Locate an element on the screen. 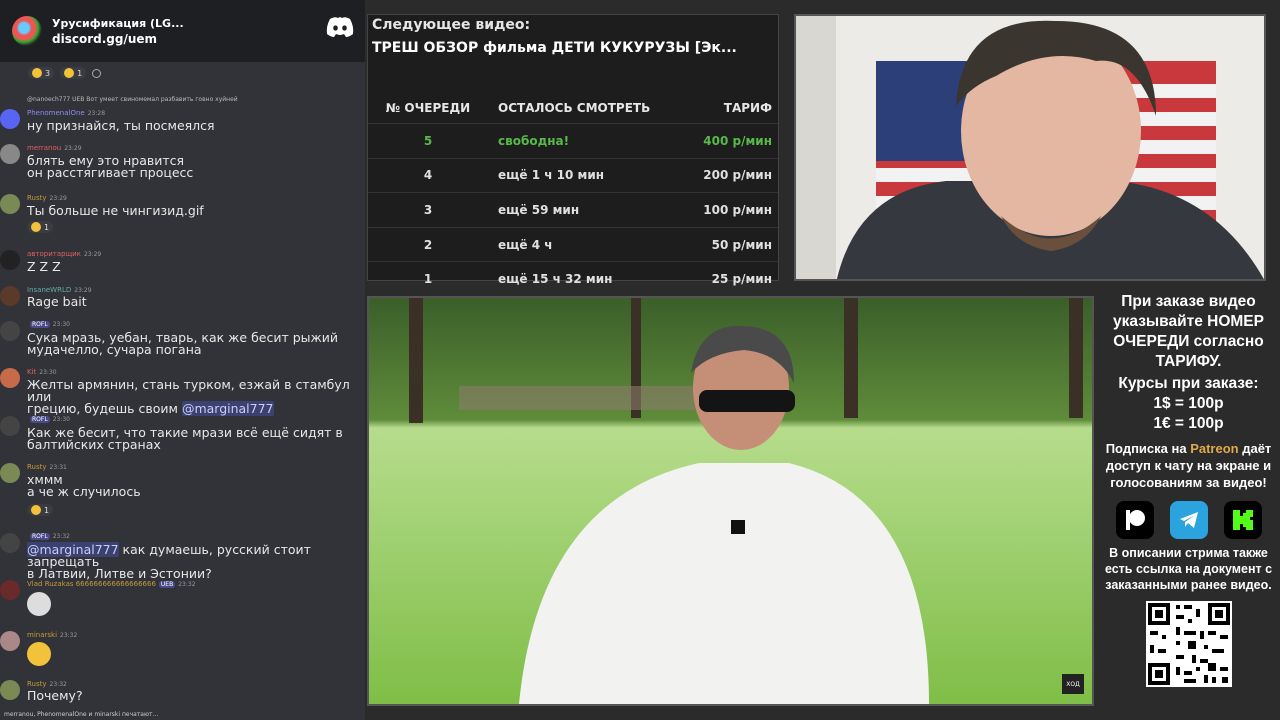 This screenshot has height=720, width=1280. rate-usd: 1$ = 100р is located at coordinates (1188, 403).